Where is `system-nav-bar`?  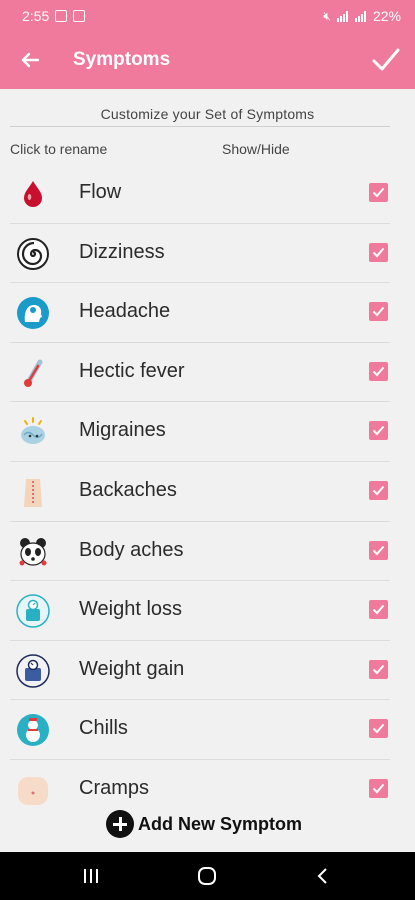
system-nav-bar is located at coordinates (207, 876).